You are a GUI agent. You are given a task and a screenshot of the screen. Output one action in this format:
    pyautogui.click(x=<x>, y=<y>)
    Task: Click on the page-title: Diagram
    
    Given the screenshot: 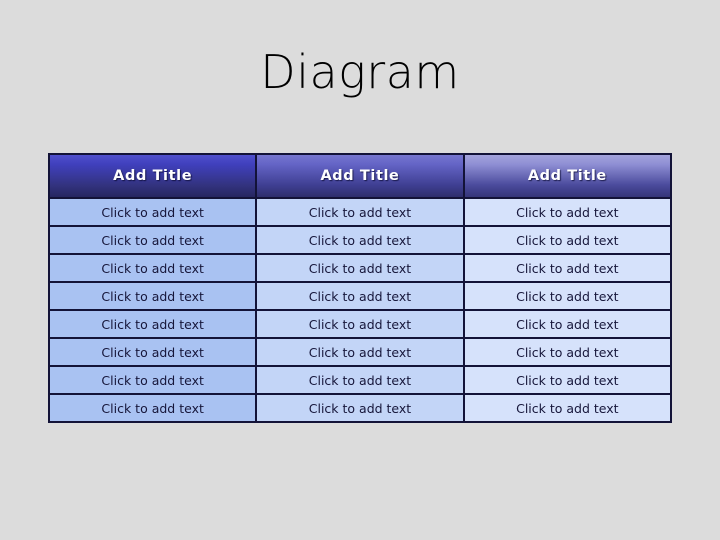 What is the action you would take?
    pyautogui.click(x=360, y=72)
    